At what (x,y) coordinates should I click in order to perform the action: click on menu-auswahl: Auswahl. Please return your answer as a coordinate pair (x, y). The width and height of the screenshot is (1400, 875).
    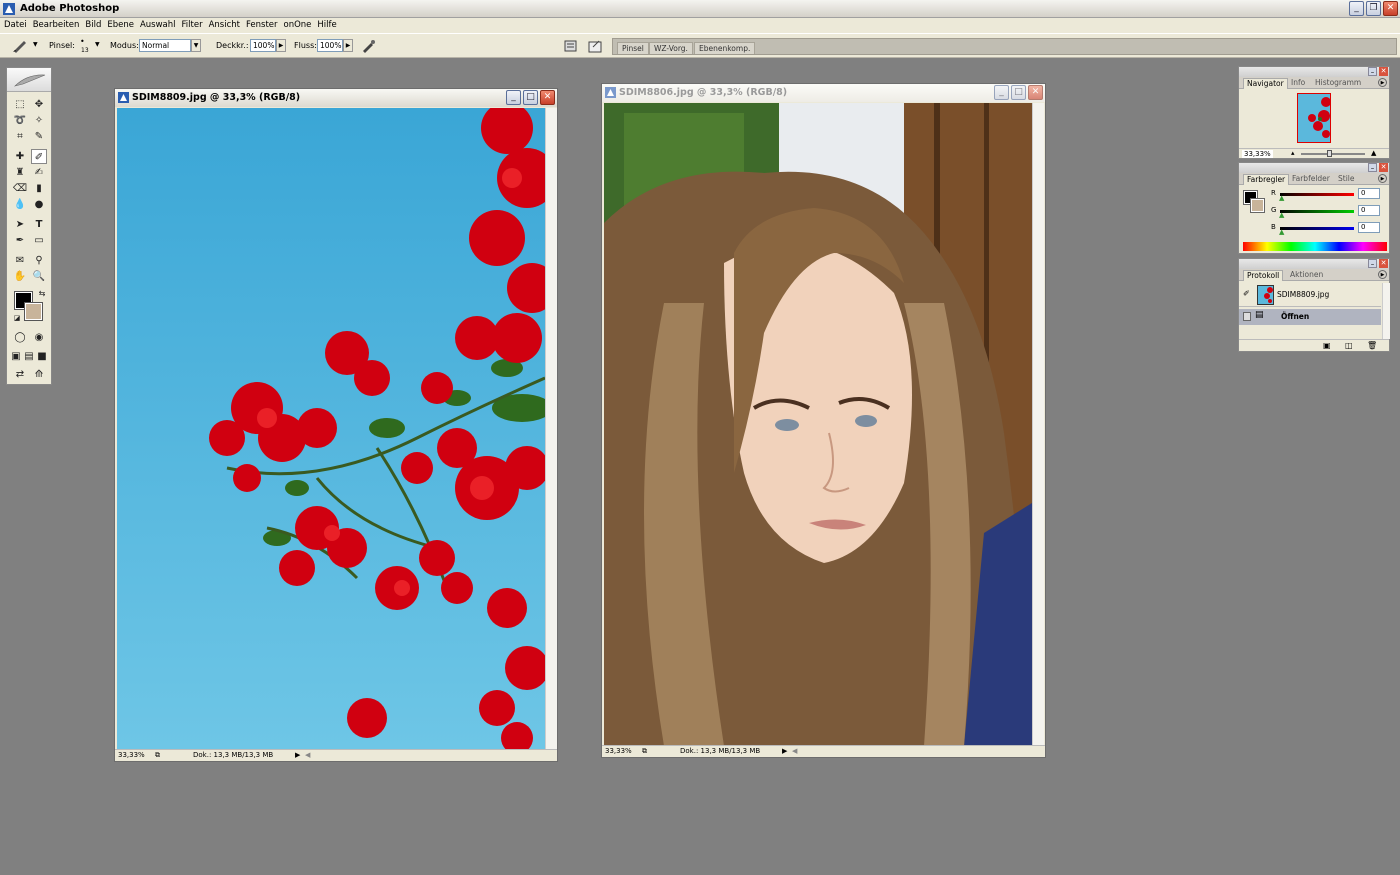
    Looking at the image, I should click on (159, 25).